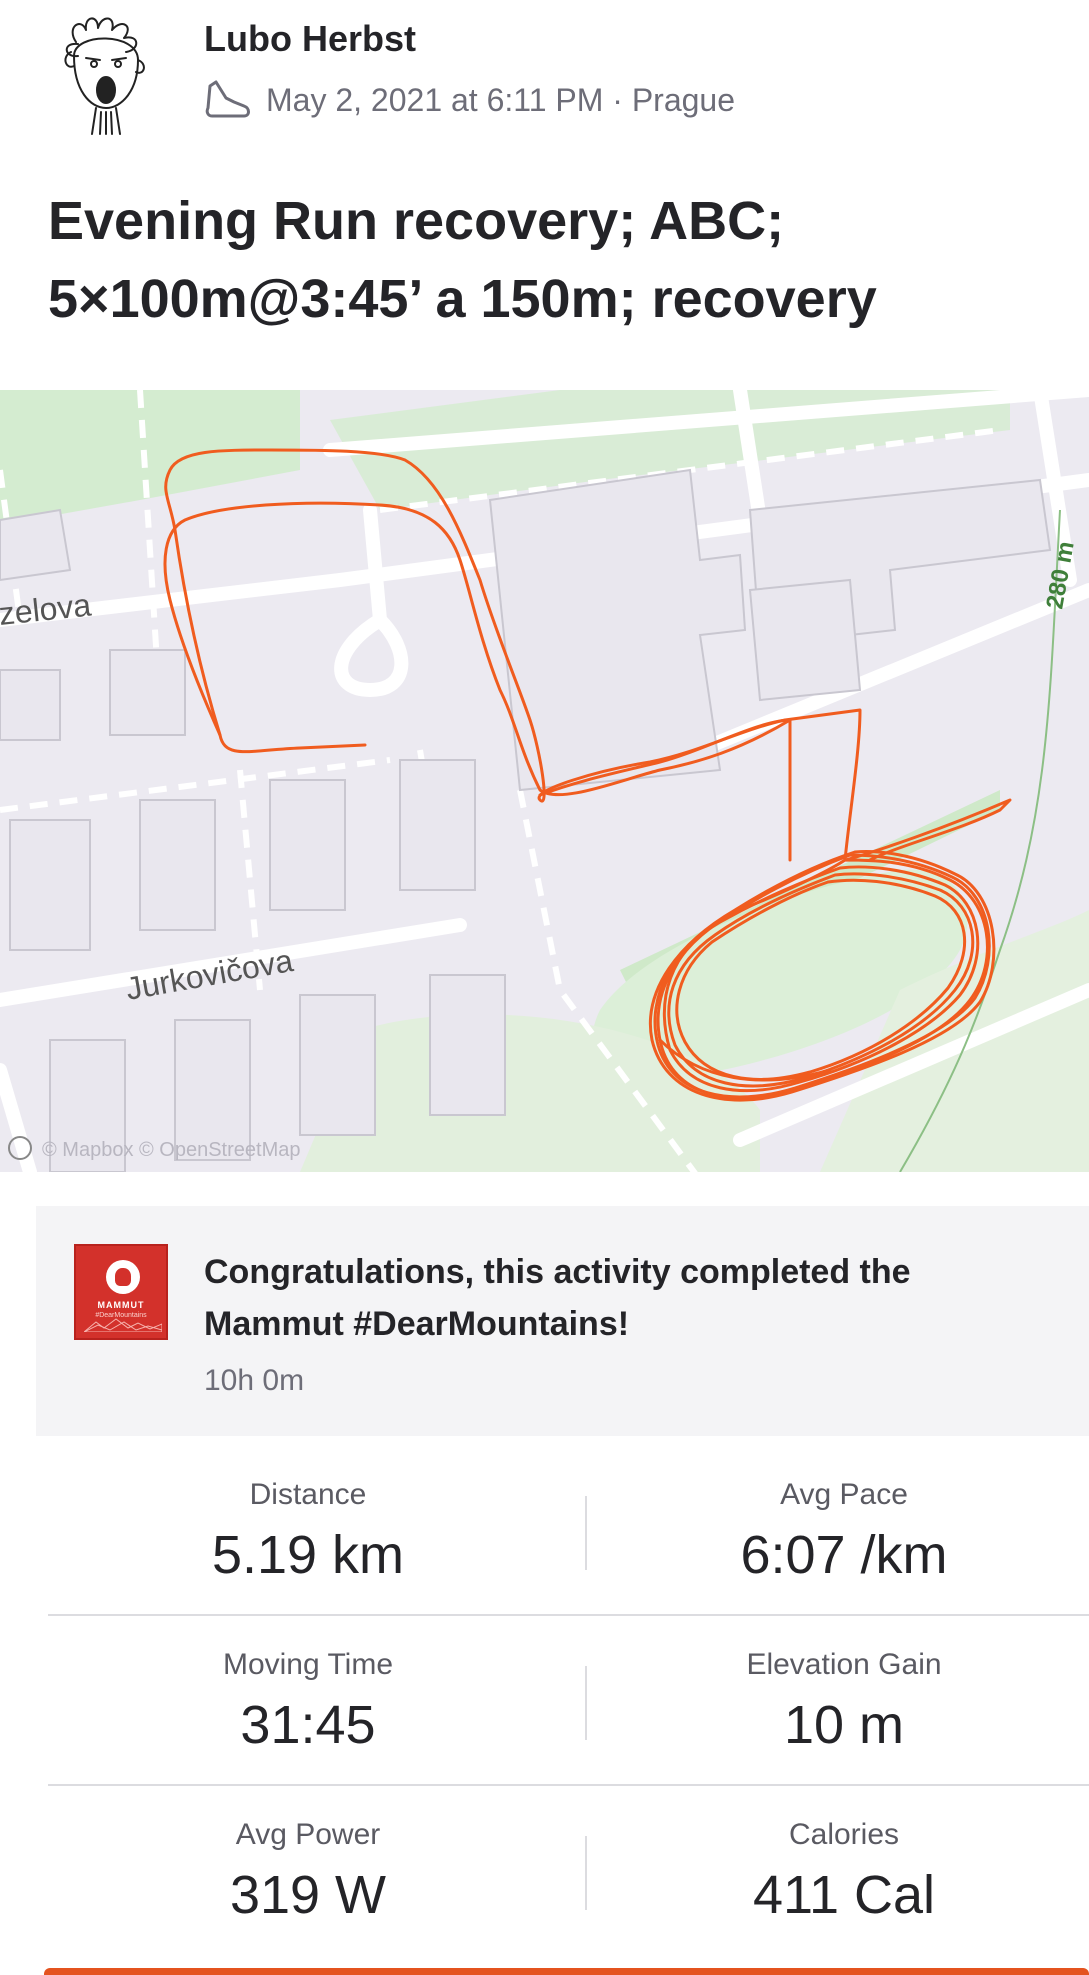 This screenshot has width=1089, height=1975. What do you see at coordinates (308, 1856) in the screenshot?
I see `stat-avg-power: Avg Power 319 W` at bounding box center [308, 1856].